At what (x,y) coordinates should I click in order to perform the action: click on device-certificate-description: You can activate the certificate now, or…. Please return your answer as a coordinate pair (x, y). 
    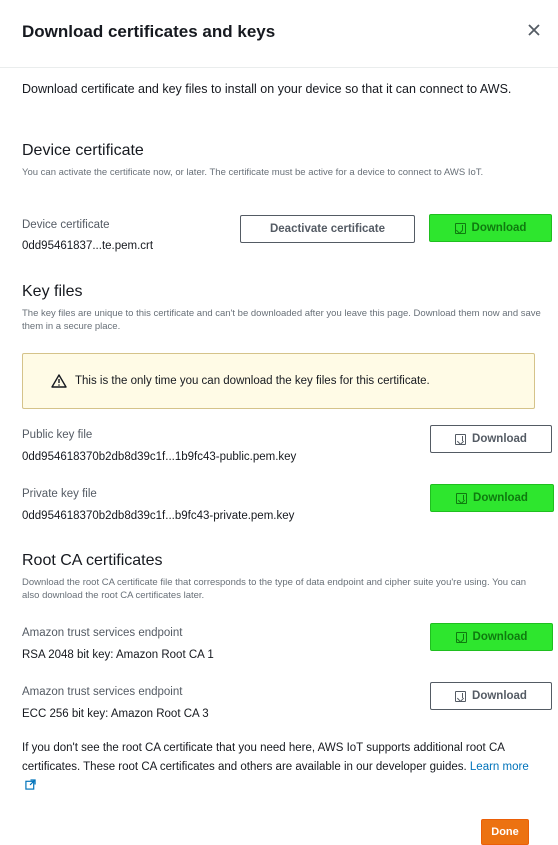
    Looking at the image, I should click on (253, 172).